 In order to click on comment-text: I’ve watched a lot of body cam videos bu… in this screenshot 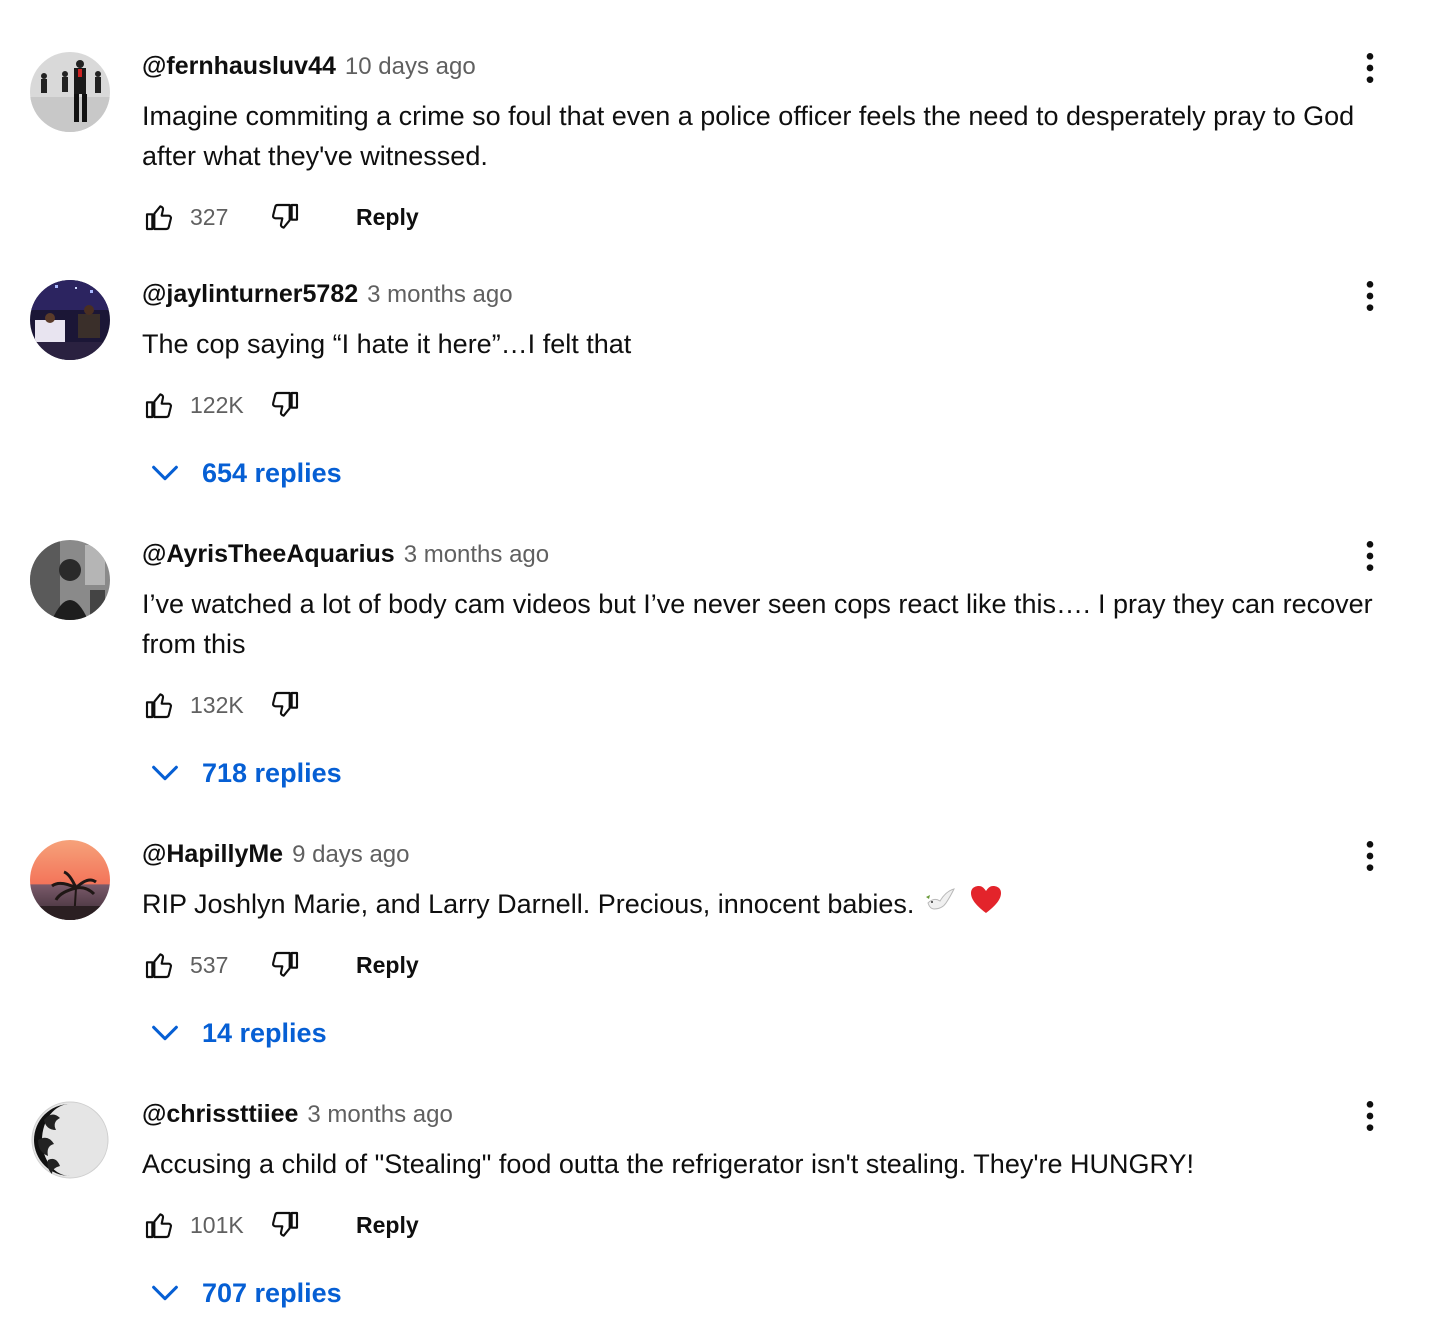, I will do `click(757, 624)`.